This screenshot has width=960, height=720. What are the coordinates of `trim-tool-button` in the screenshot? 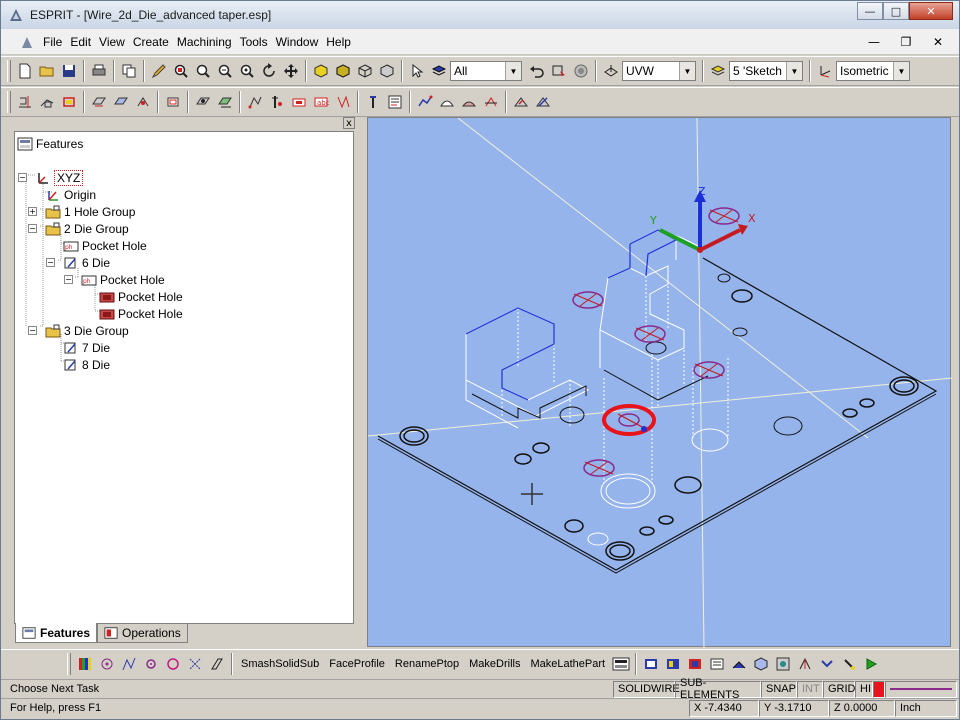 It's located at (195, 664).